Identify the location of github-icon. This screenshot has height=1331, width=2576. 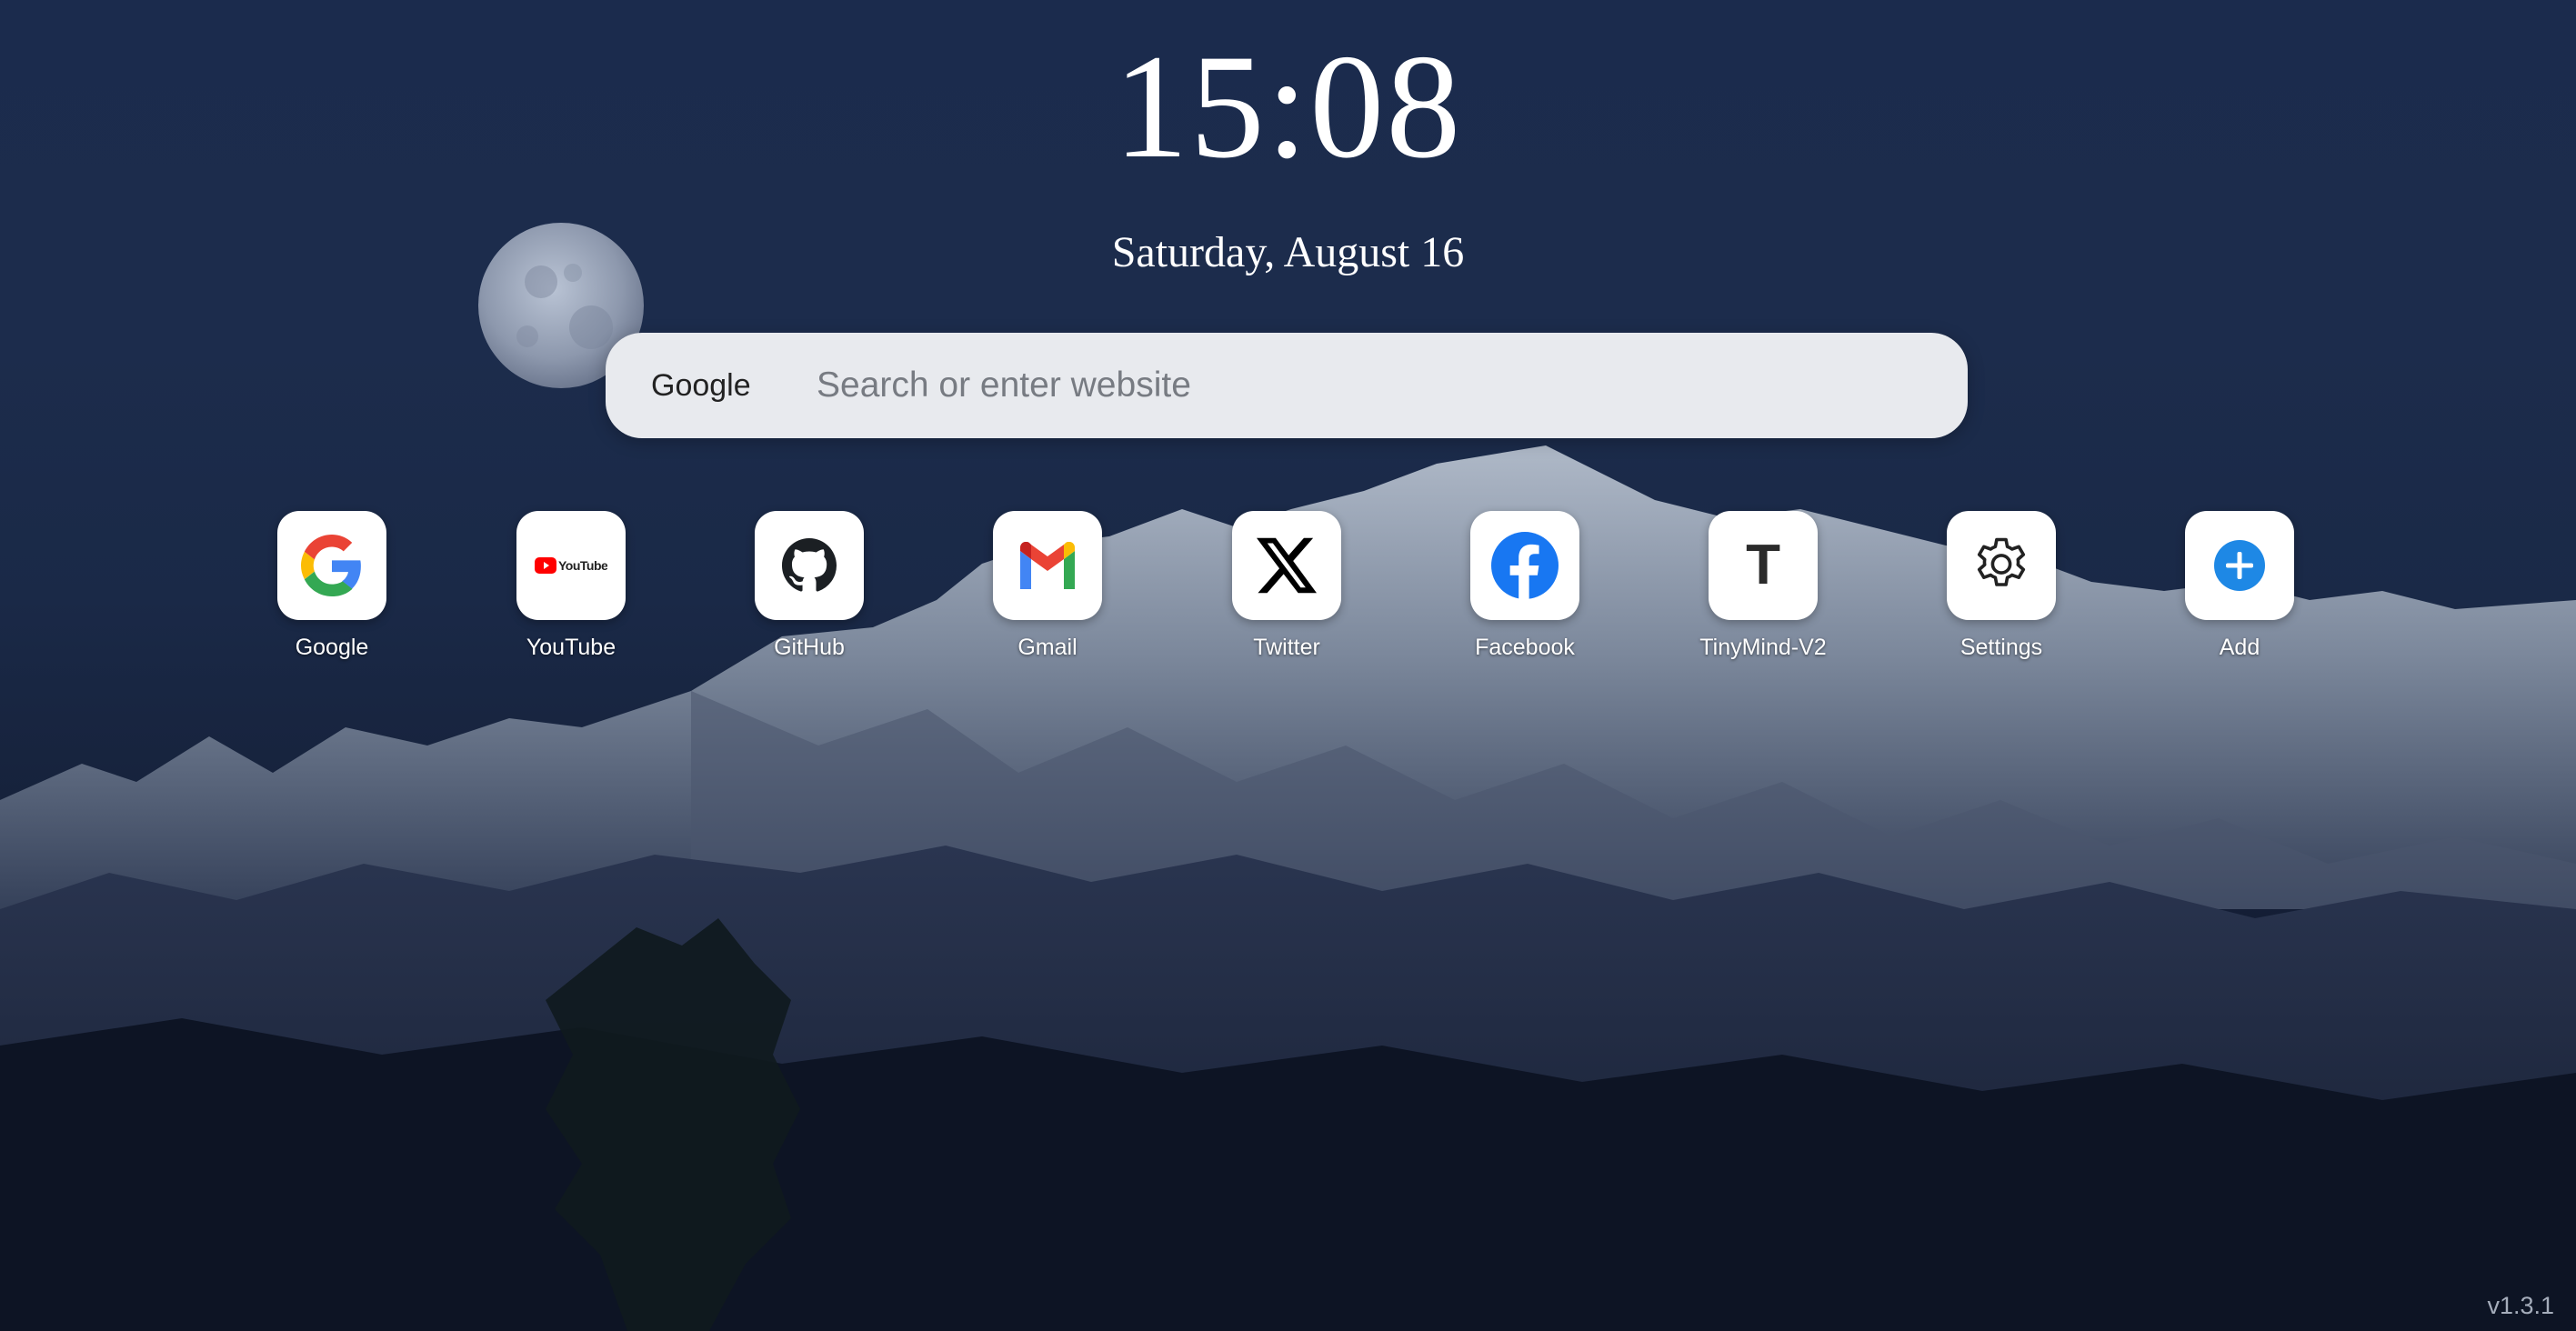
(809, 565).